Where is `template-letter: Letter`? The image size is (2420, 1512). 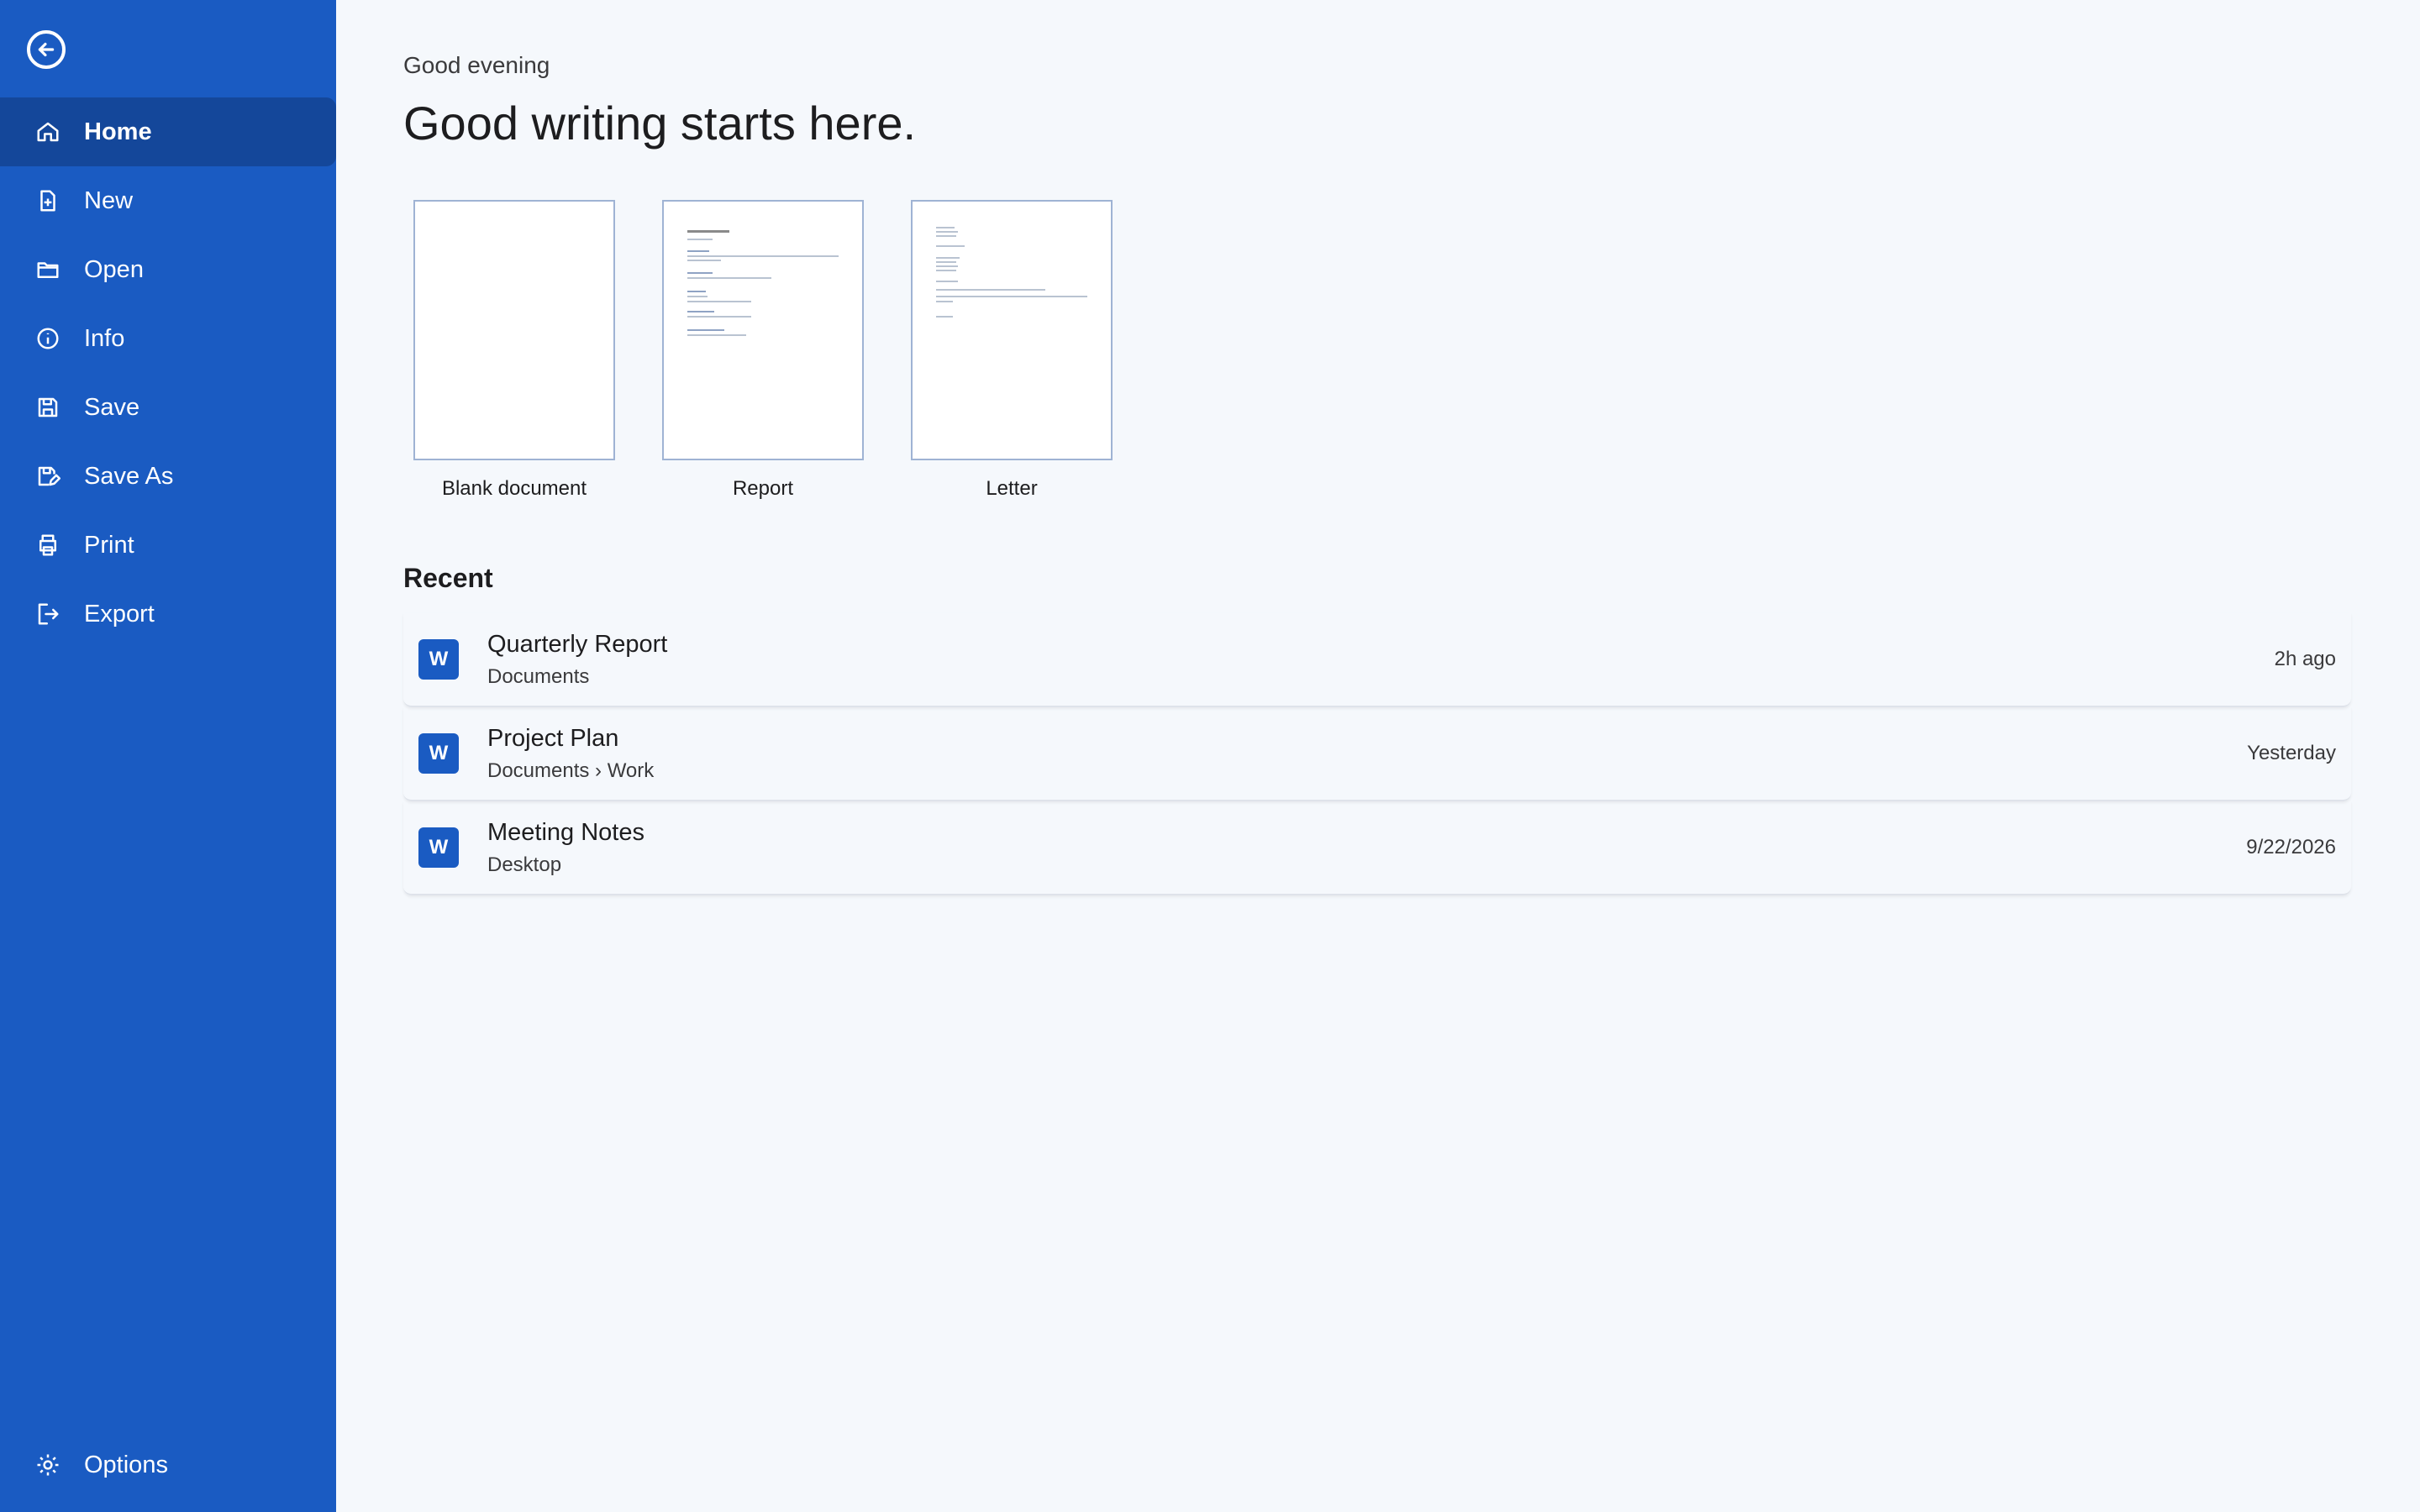 template-letter: Letter is located at coordinates (1012, 350).